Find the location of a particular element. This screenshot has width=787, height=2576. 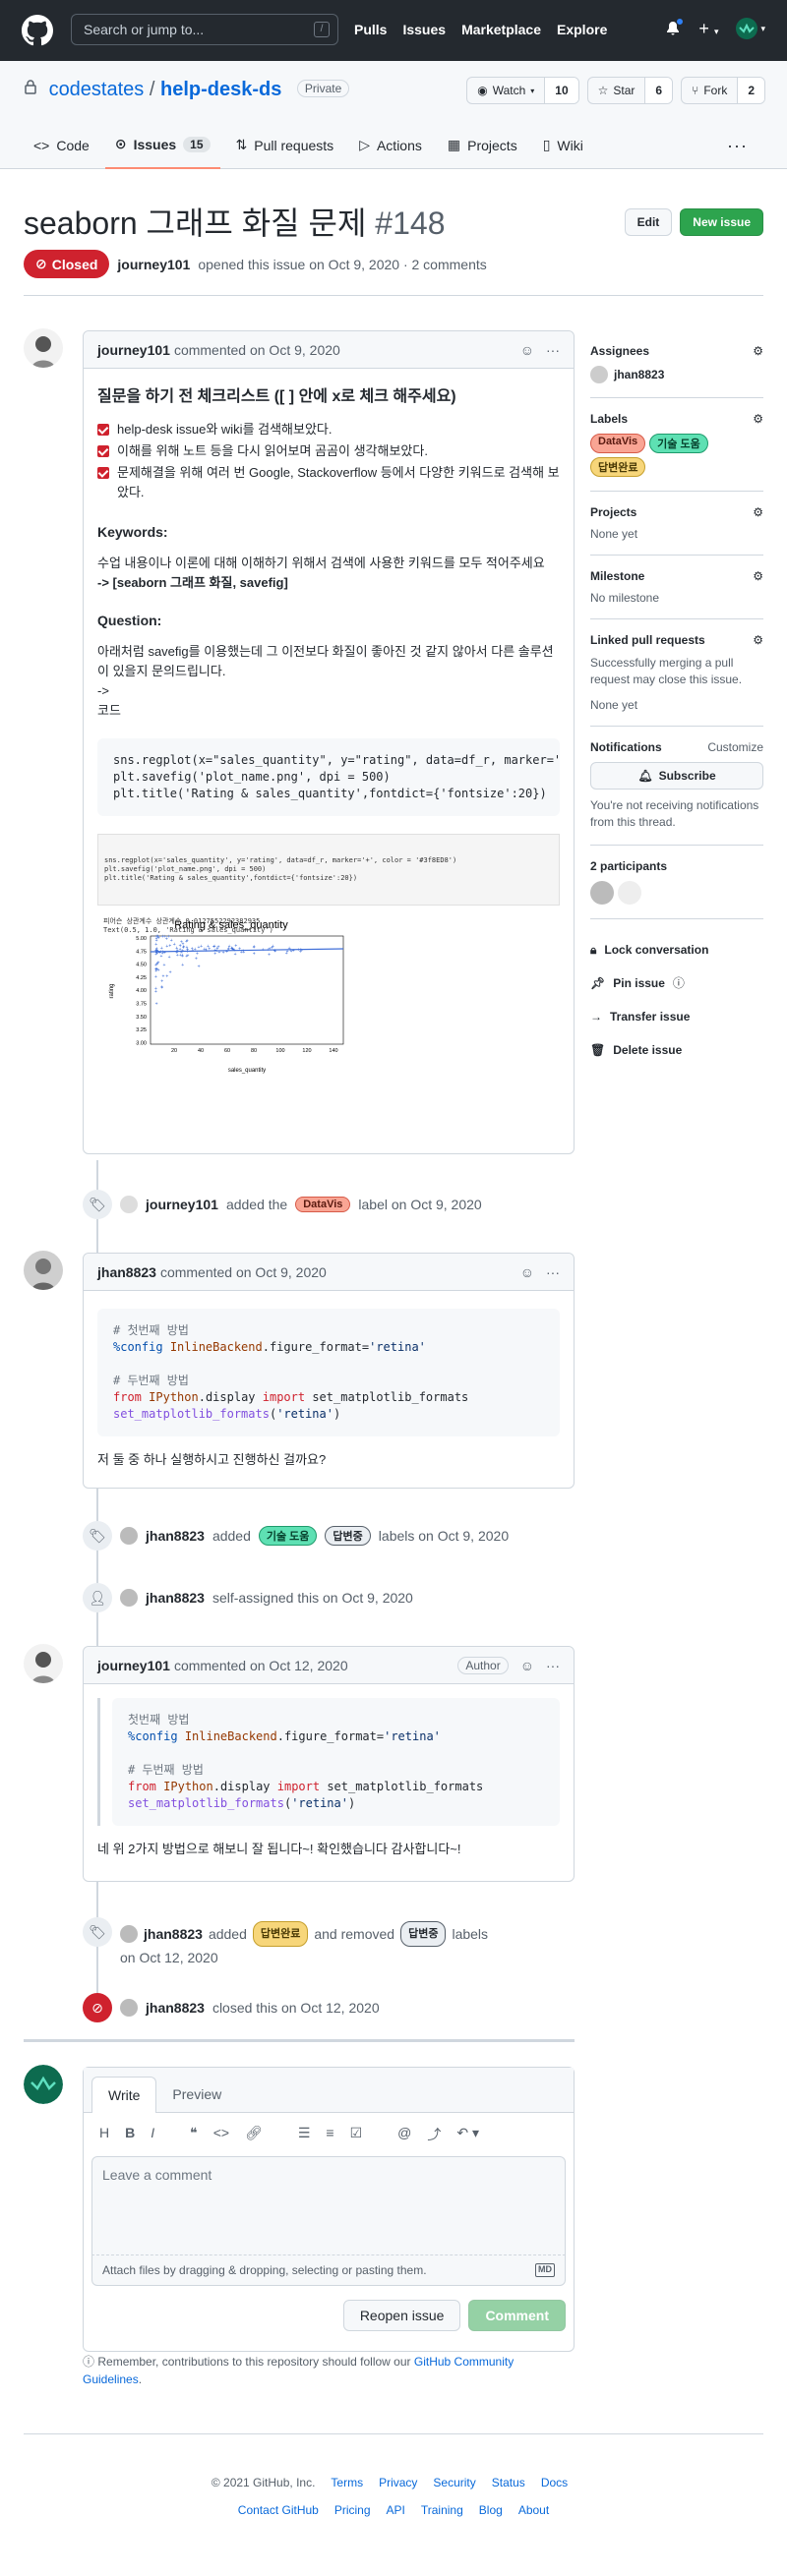

footer-link: Training is located at coordinates (442, 2510).